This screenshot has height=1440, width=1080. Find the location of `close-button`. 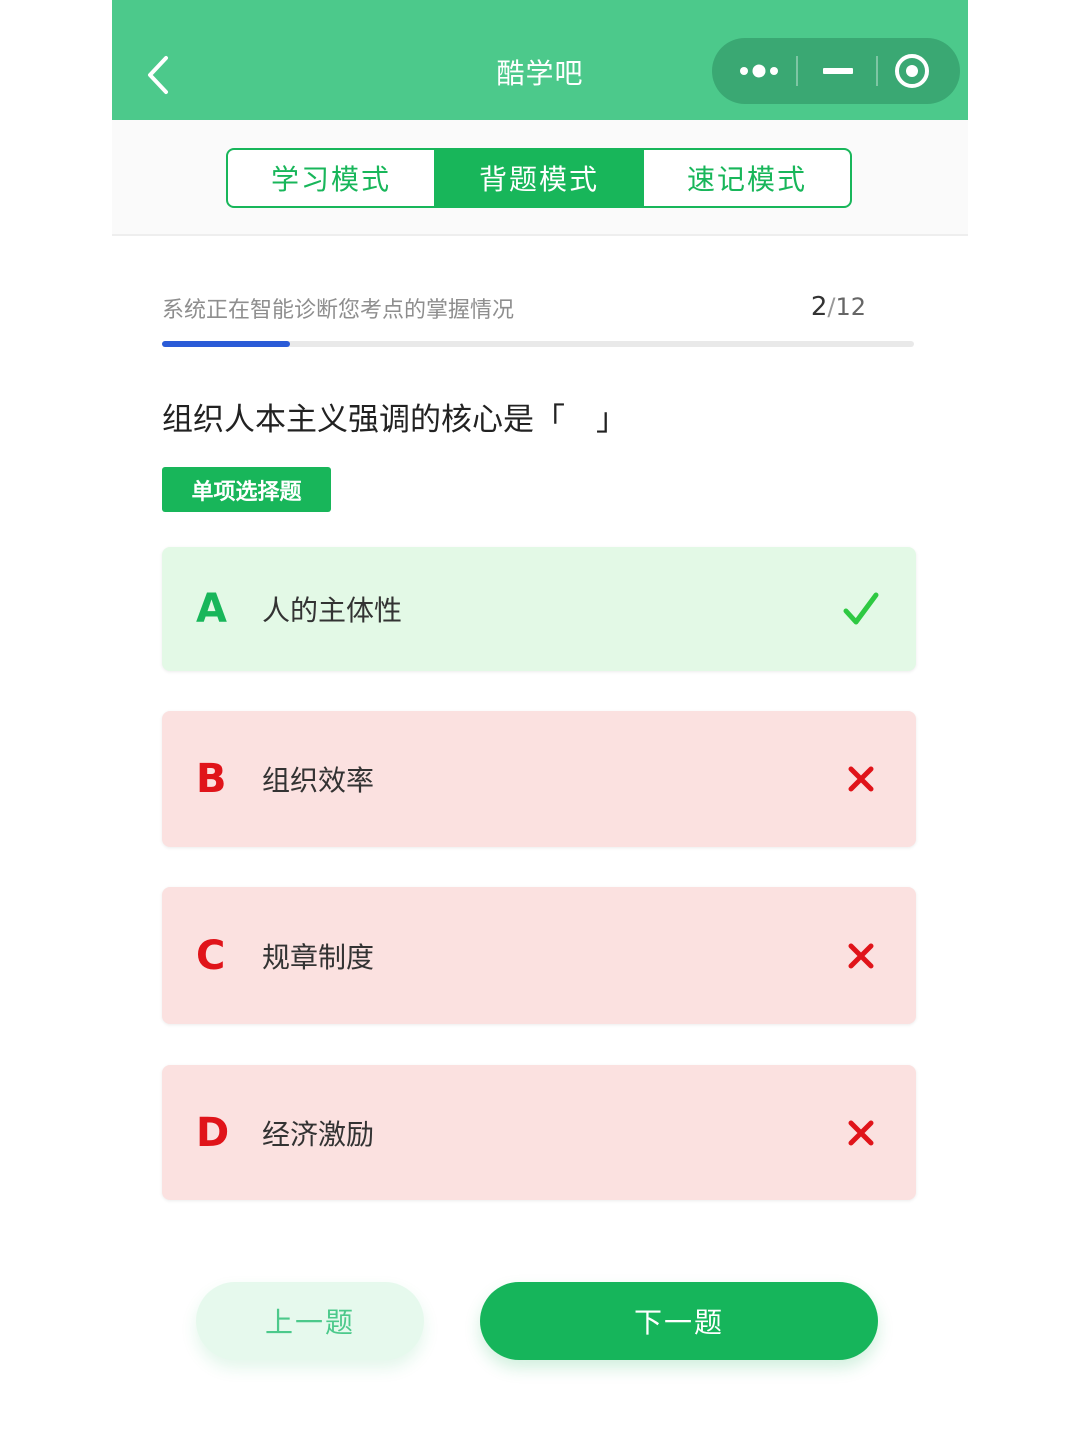

close-button is located at coordinates (916, 71).